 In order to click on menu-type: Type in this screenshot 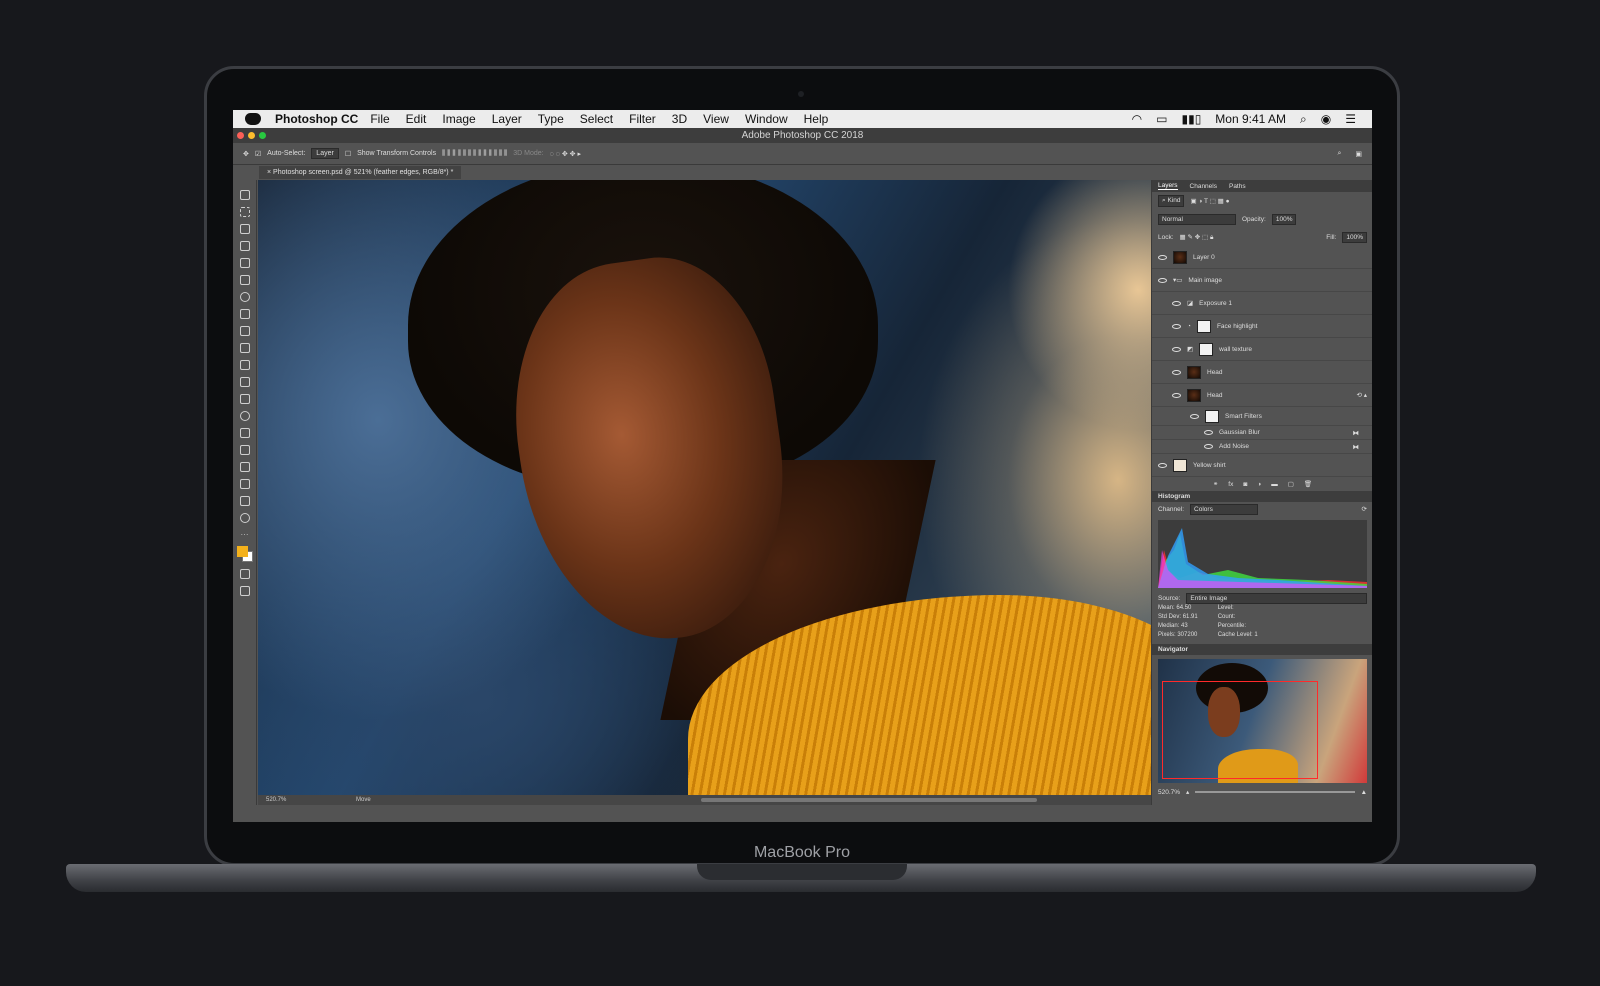, I will do `click(551, 119)`.